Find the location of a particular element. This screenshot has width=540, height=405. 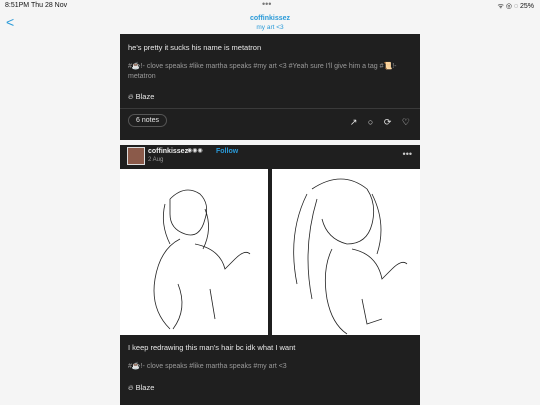

notes-button: 6 notes is located at coordinates (147, 120).